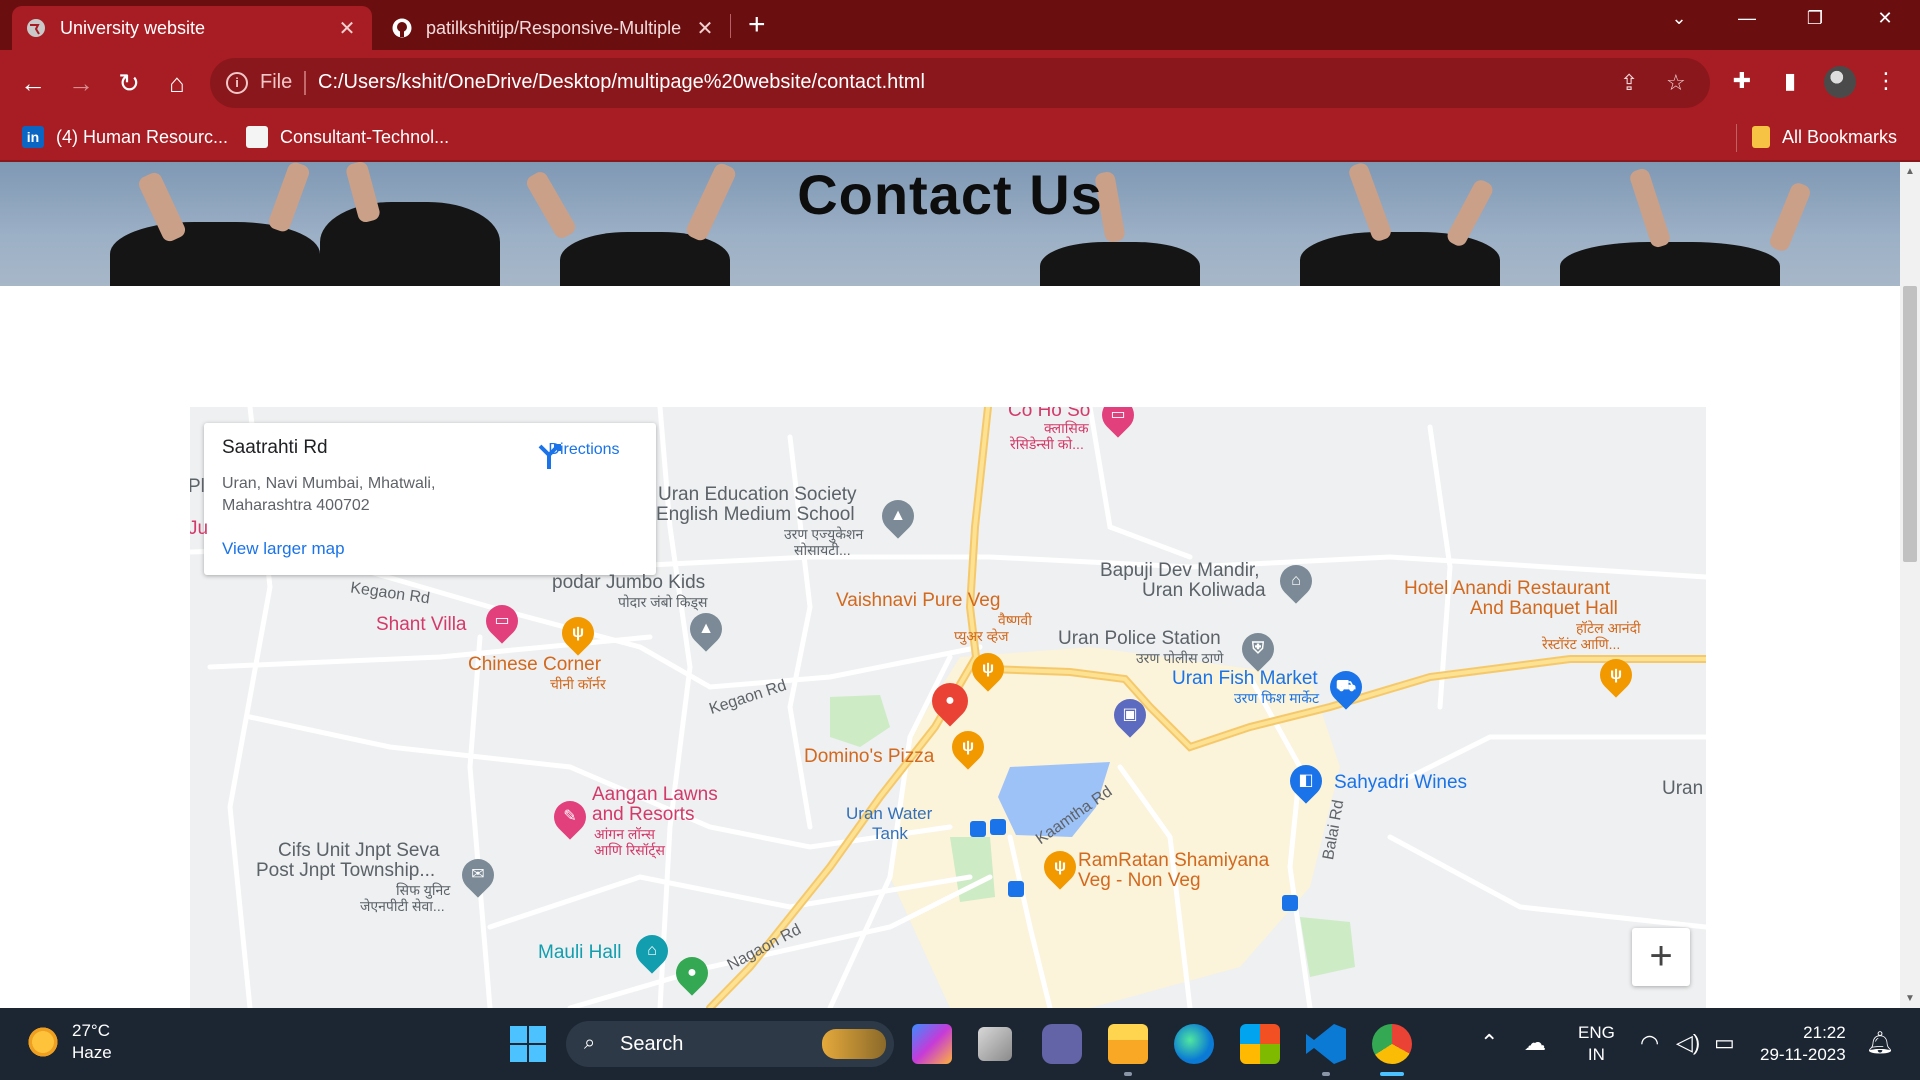  What do you see at coordinates (1194, 1044) in the screenshot?
I see `edge-browser-icon` at bounding box center [1194, 1044].